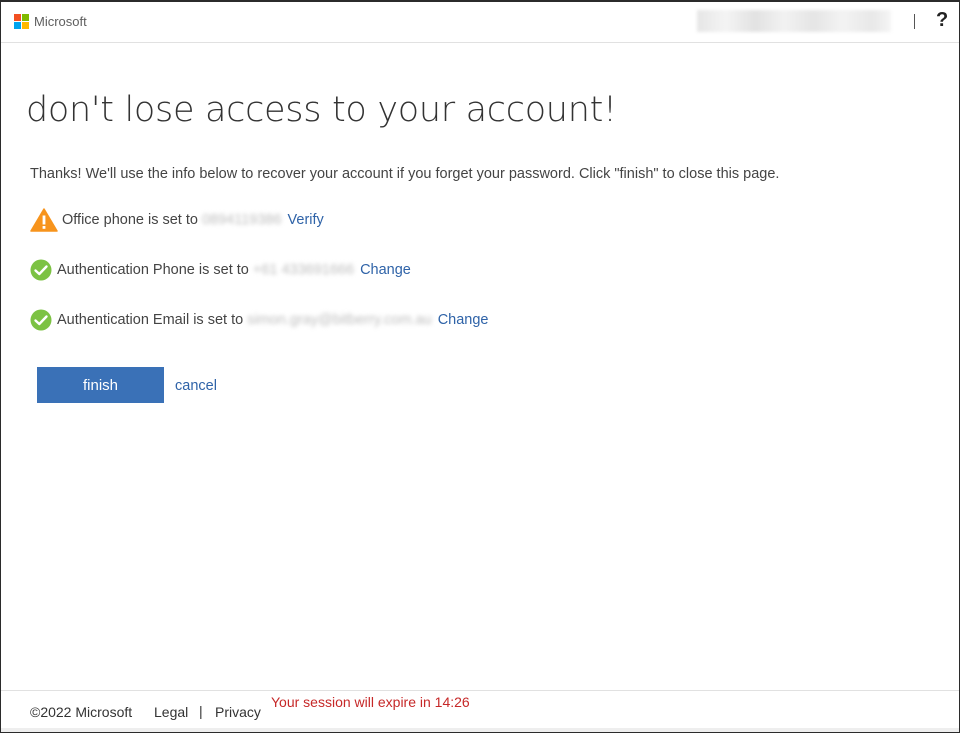 The width and height of the screenshot is (962, 735). What do you see at coordinates (60, 21) in the screenshot?
I see `brand-name: Microsoft` at bounding box center [60, 21].